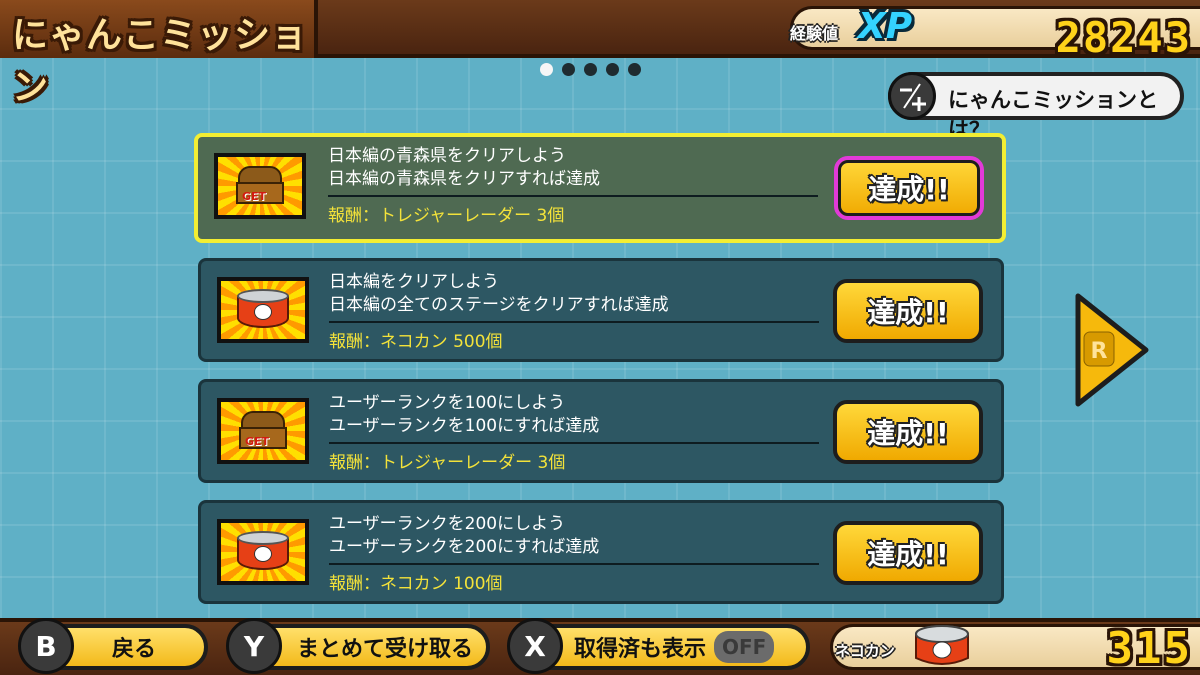 The image size is (1200, 675). I want to click on mission-help-button: にゃんこミッションとは？, so click(1036, 107).